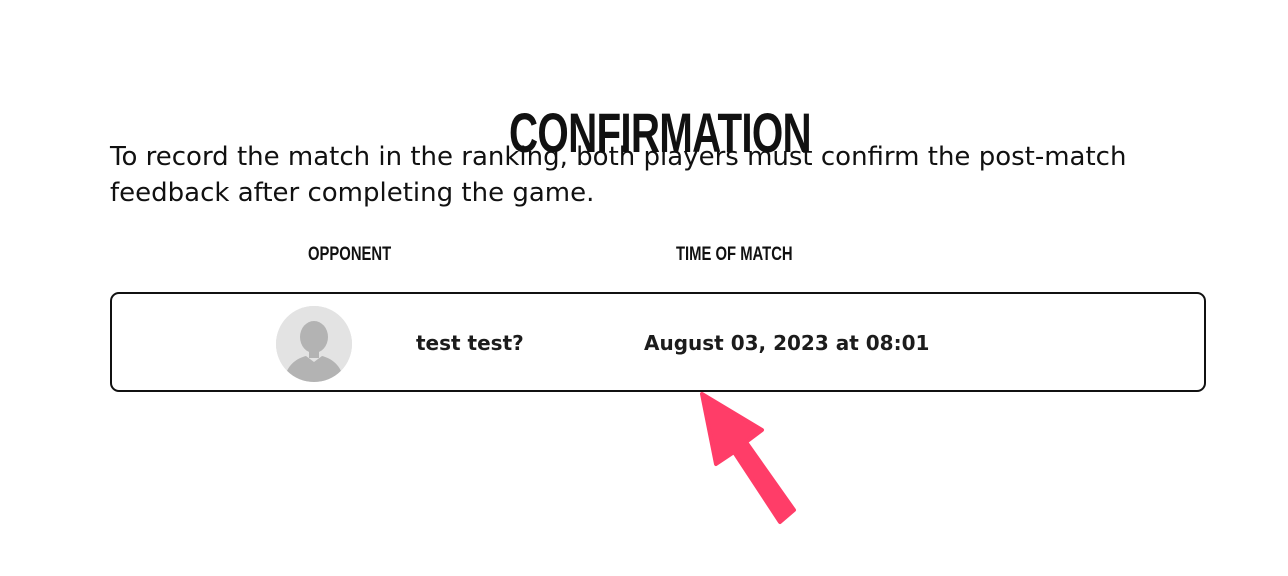  What do you see at coordinates (750, 465) in the screenshot?
I see `arrow-pointer-icon` at bounding box center [750, 465].